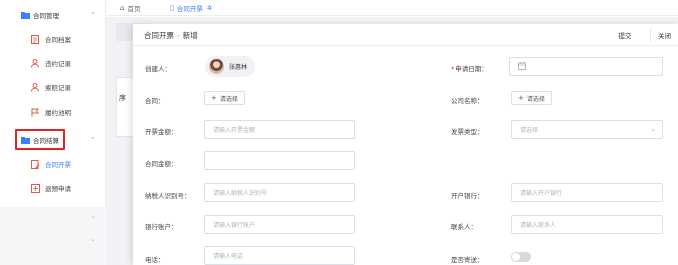 This screenshot has width=678, height=265. I want to click on bank-account-input: 请输入银行账户, so click(279, 224).